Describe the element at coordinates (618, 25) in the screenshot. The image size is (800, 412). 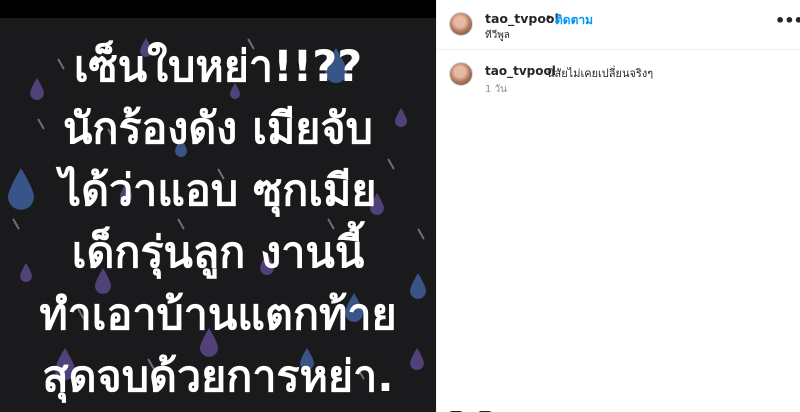
I see `post-header: tao_tvpool • ติดตาม ทีวีพูล •••` at that location.